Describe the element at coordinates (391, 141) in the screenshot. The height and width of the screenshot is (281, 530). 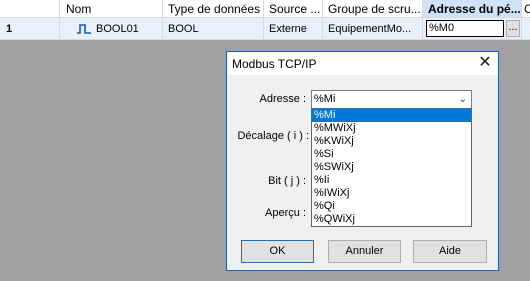
I see `list-item: %KWiXj` at that location.